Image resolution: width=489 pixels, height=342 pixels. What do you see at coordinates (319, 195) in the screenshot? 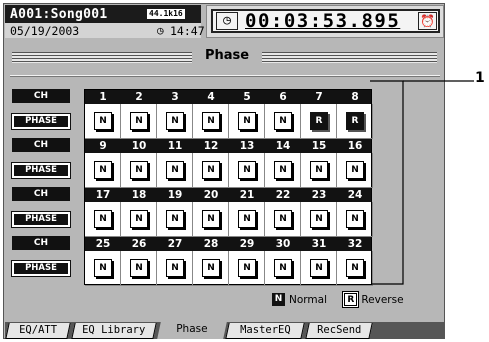
I see `channel-number: 23` at bounding box center [319, 195].